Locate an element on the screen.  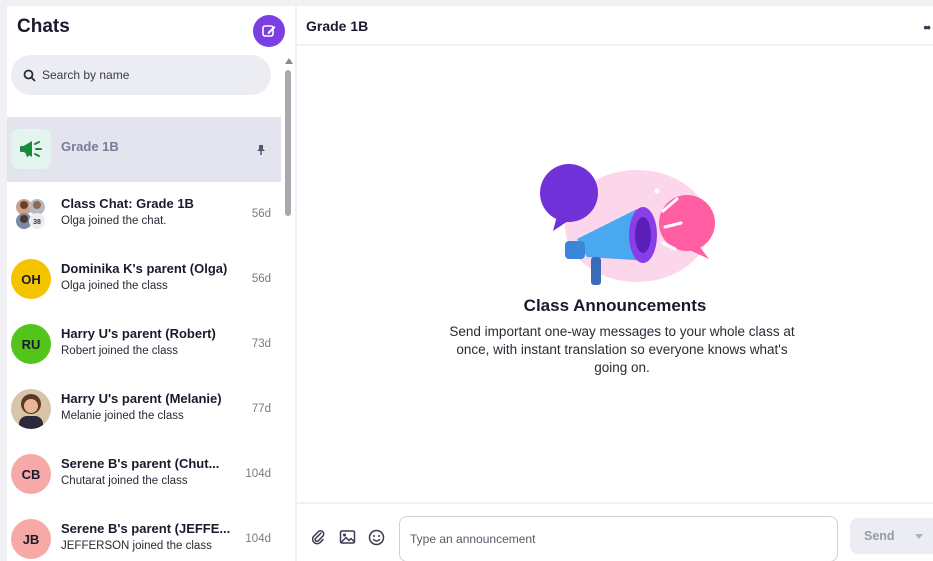
send-button: Send is located at coordinates (891, 536).